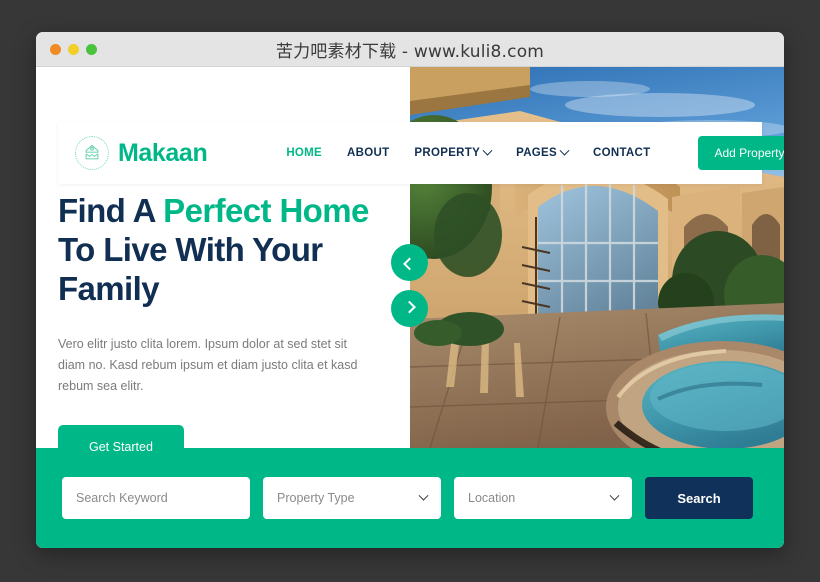 The width and height of the screenshot is (820, 582). I want to click on window-title: 苦力吧素材下载 - www.kuli8.com, so click(410, 51).